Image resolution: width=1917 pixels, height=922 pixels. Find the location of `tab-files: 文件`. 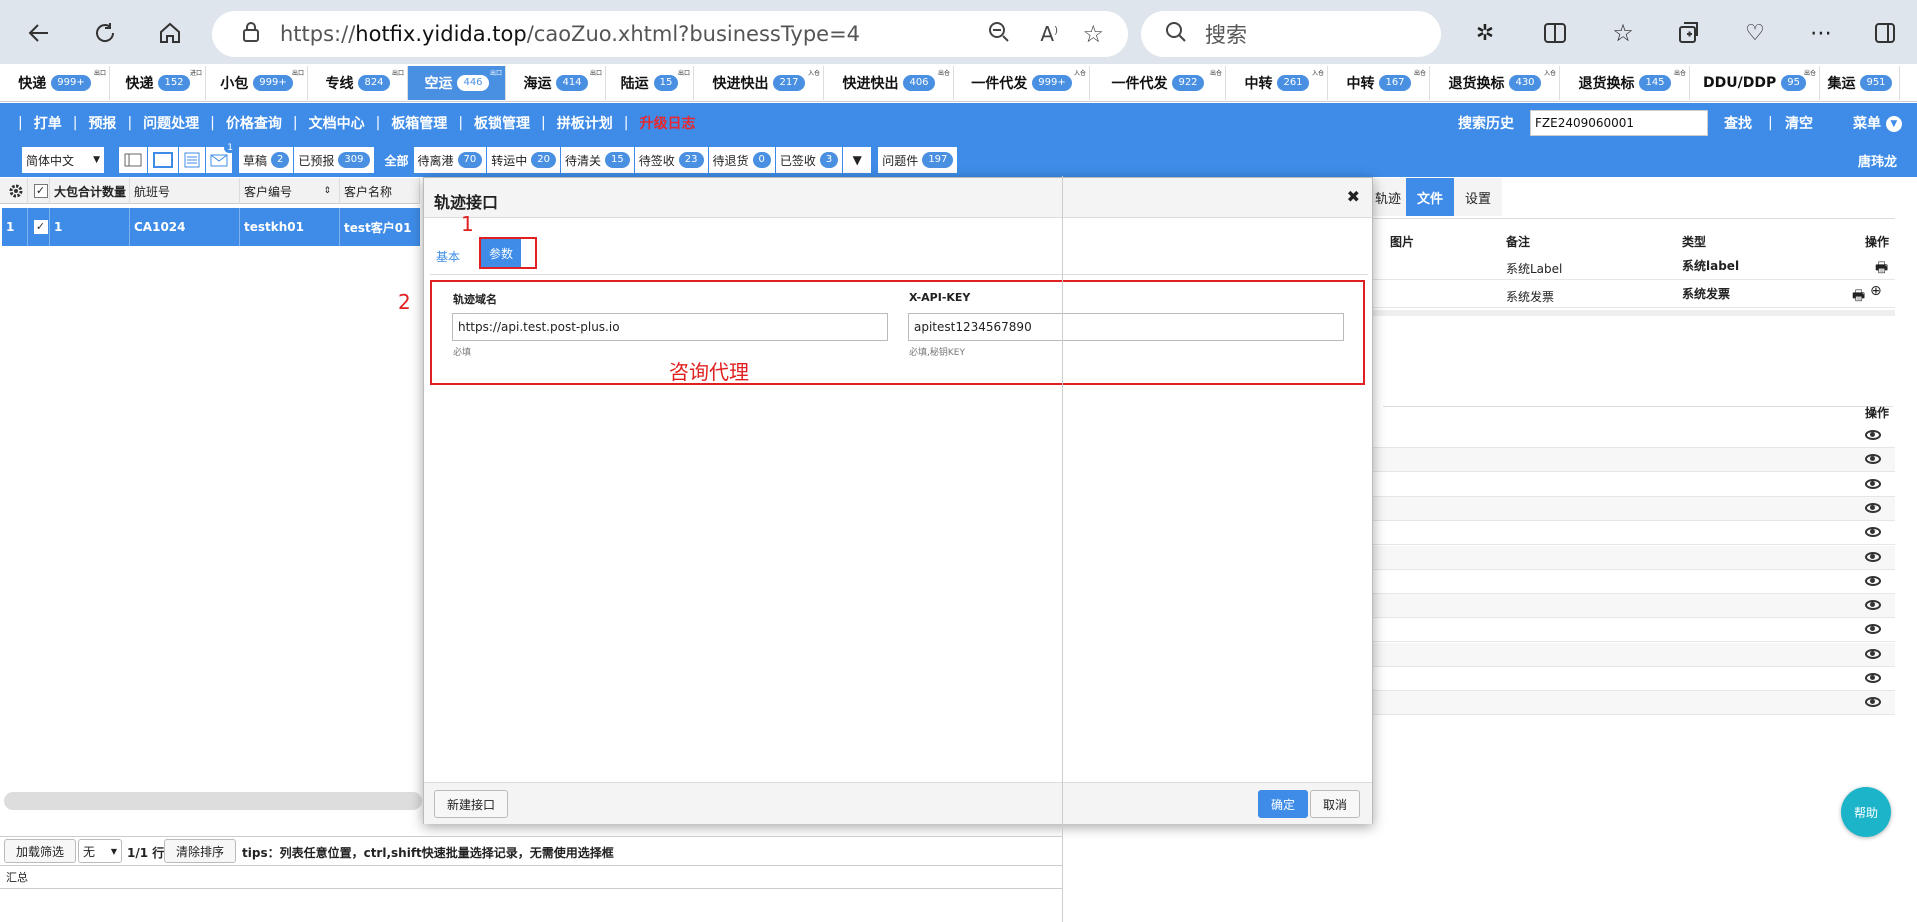

tab-files: 文件 is located at coordinates (1430, 197).